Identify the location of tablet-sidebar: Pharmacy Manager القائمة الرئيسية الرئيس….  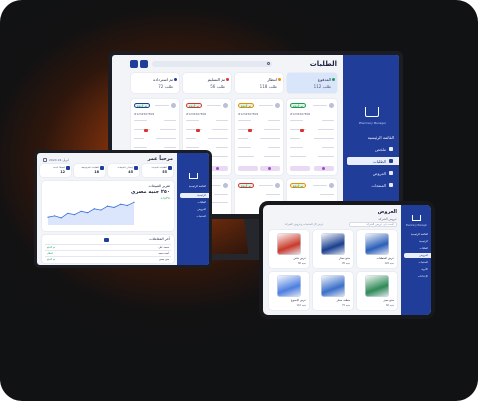
(416, 260).